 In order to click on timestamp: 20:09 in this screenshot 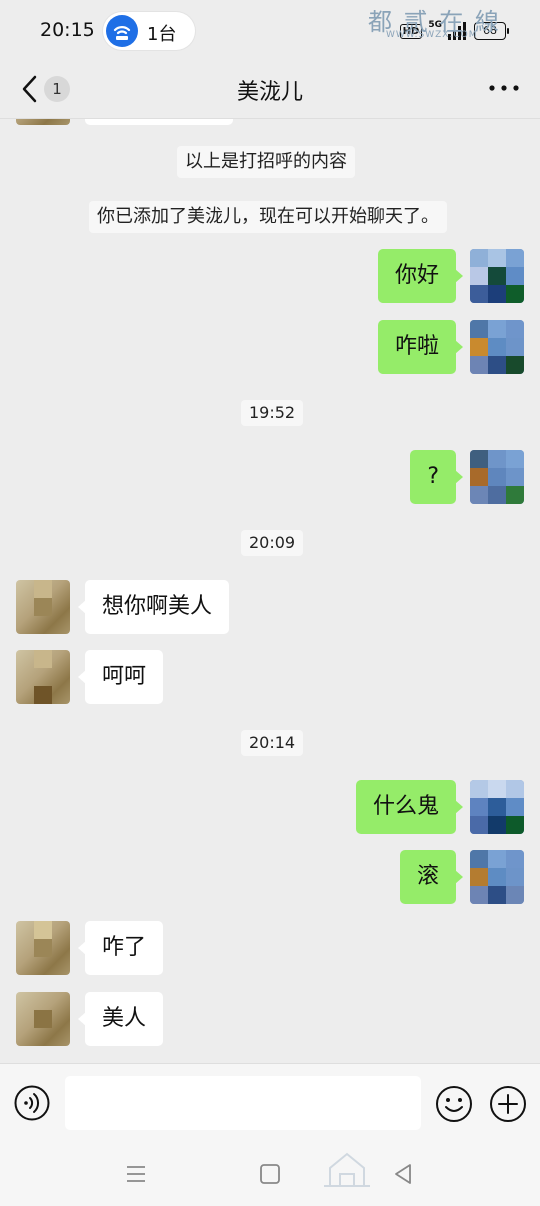, I will do `click(272, 543)`.